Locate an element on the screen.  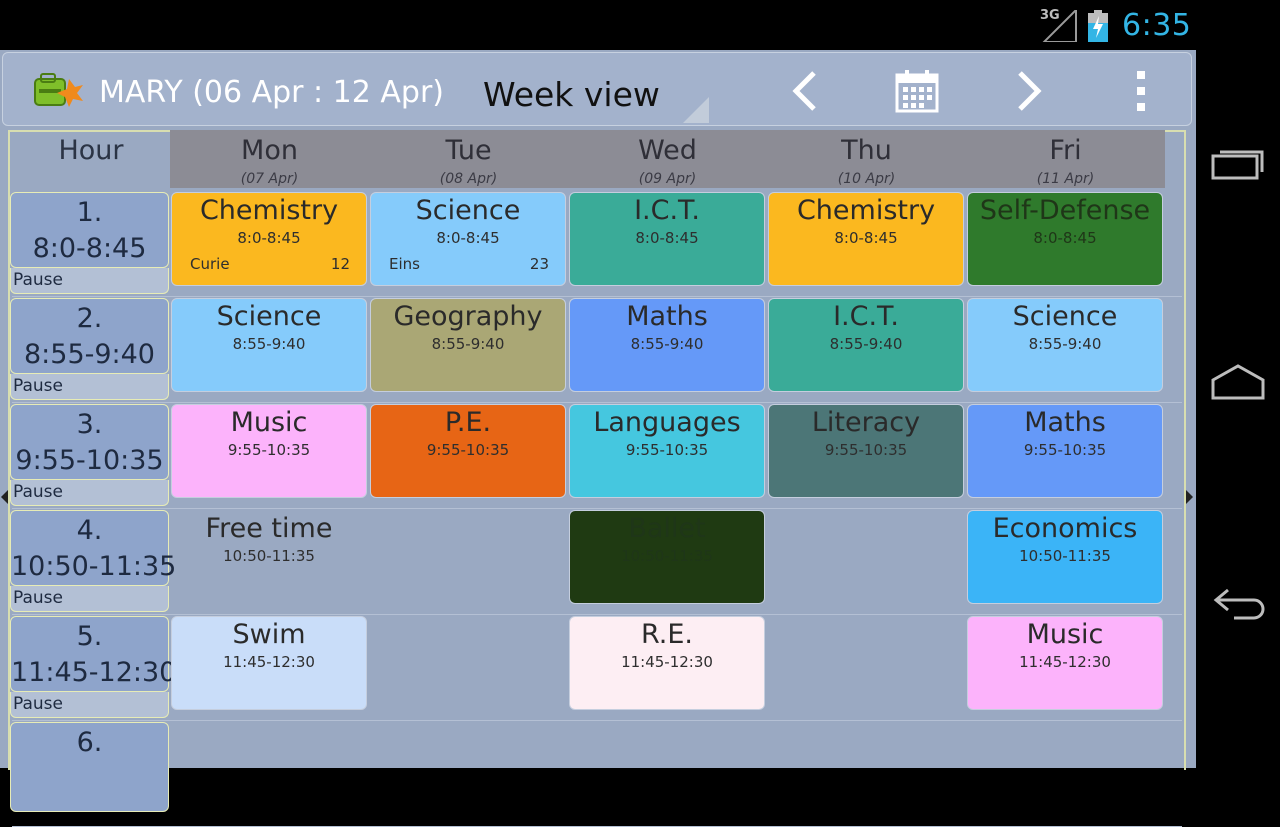
lesson-card: Geography 8:55-9:40 is located at coordinates (468, 345).